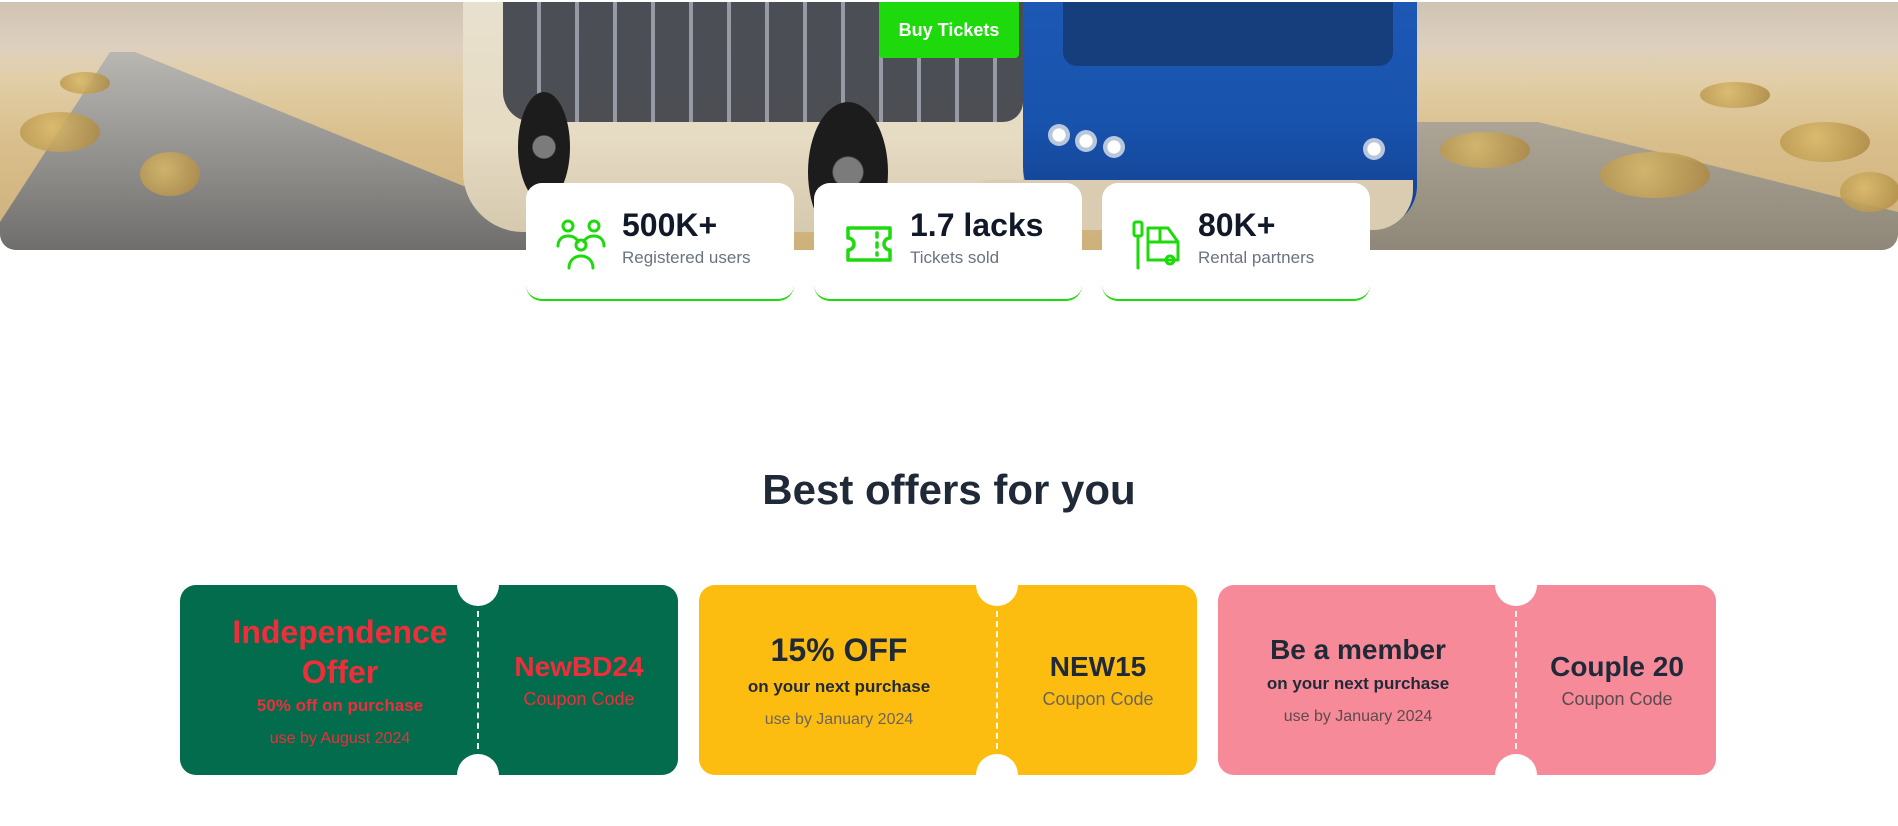 This screenshot has height=826, width=1898. Describe the element at coordinates (1358, 649) in the screenshot. I see `coupon-title: Be a member` at that location.